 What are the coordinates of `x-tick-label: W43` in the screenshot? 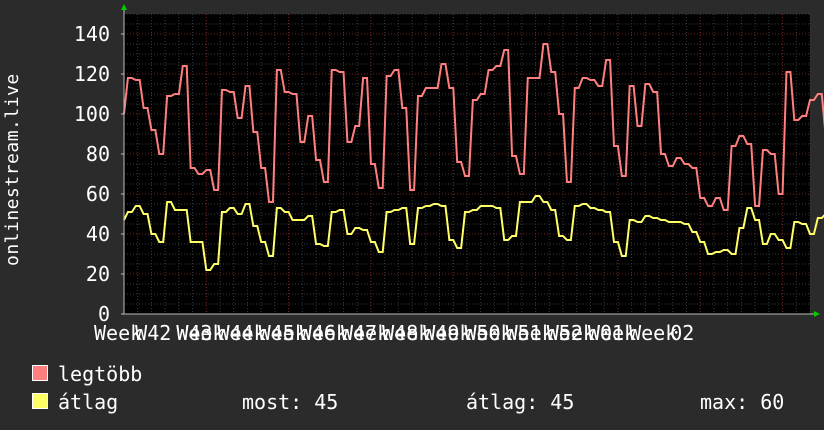 It's located at (194, 333).